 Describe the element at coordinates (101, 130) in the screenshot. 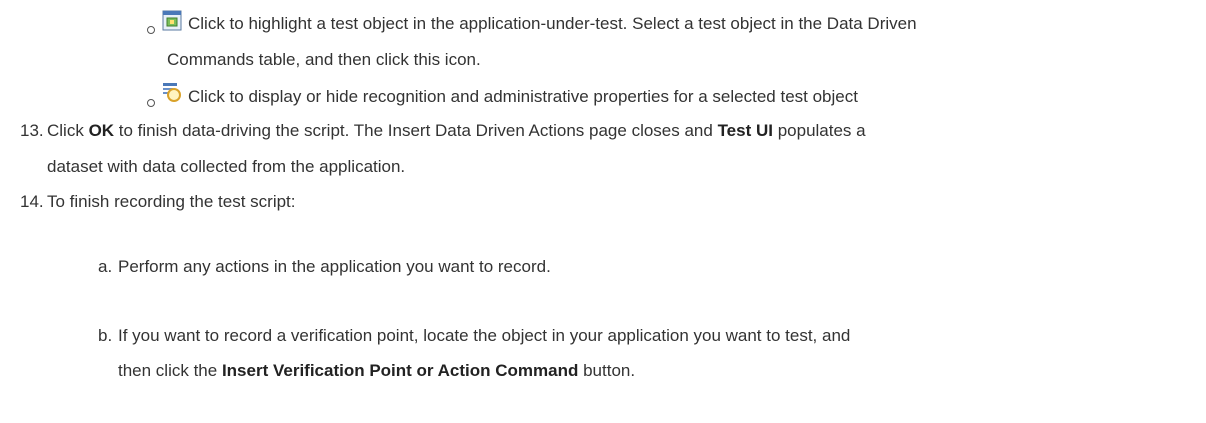

I see `ok-label: OK` at that location.